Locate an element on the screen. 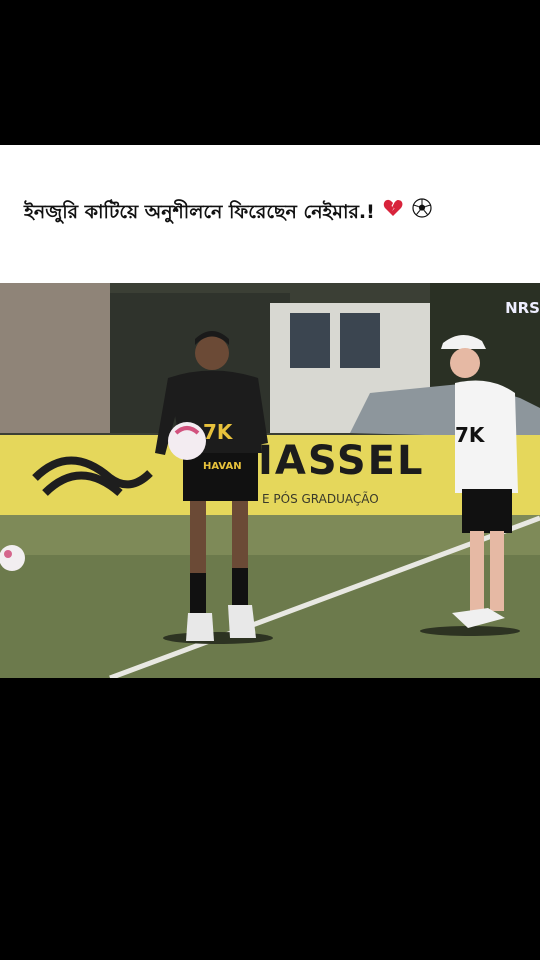  player-shadow is located at coordinates (218, 638).